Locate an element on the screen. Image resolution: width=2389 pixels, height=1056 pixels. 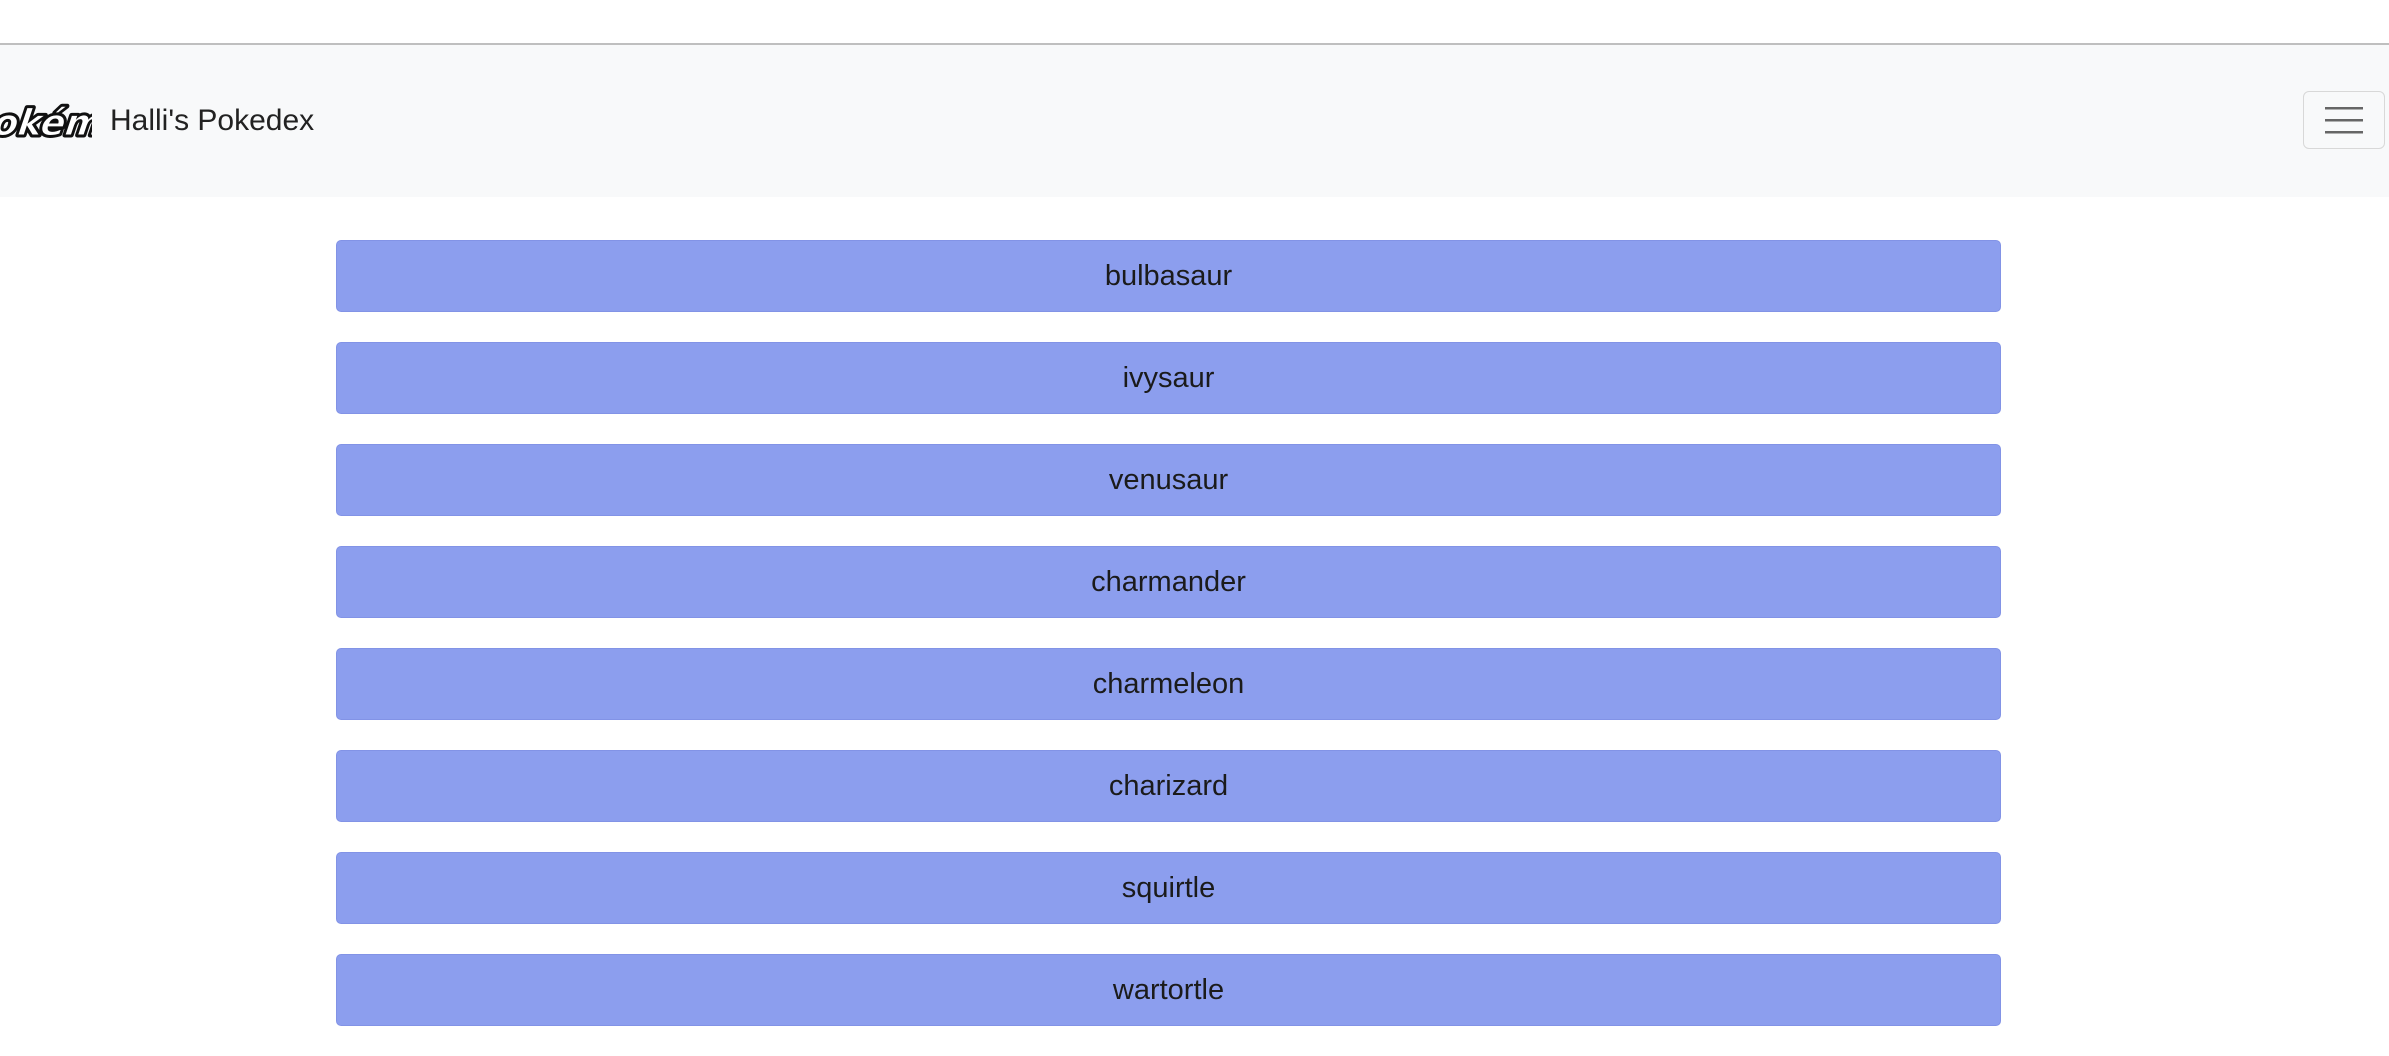
pokemon-name: squirtle is located at coordinates (1168, 887).